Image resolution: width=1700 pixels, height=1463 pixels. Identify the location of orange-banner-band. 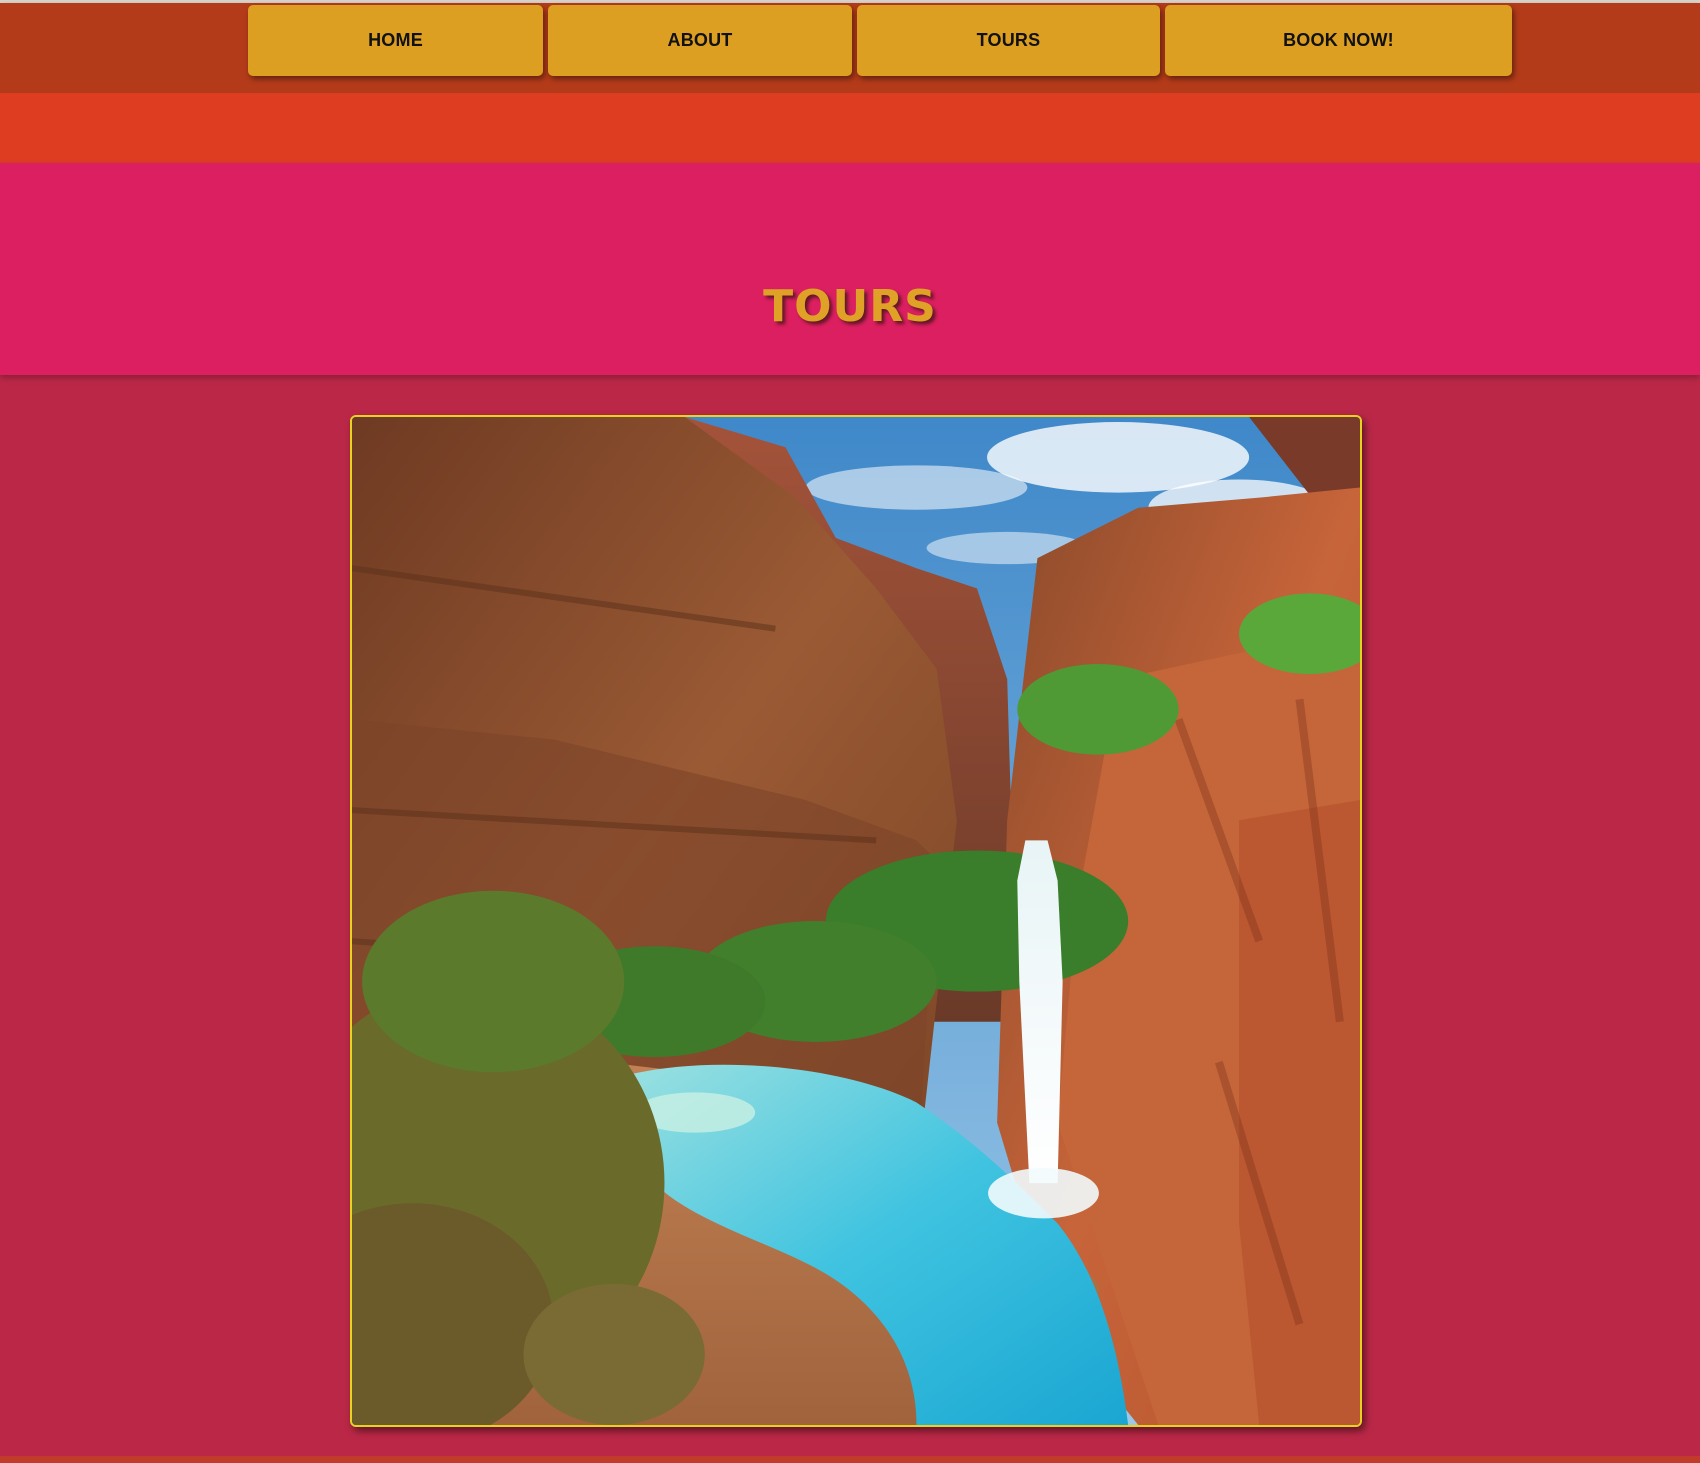
(850, 128).